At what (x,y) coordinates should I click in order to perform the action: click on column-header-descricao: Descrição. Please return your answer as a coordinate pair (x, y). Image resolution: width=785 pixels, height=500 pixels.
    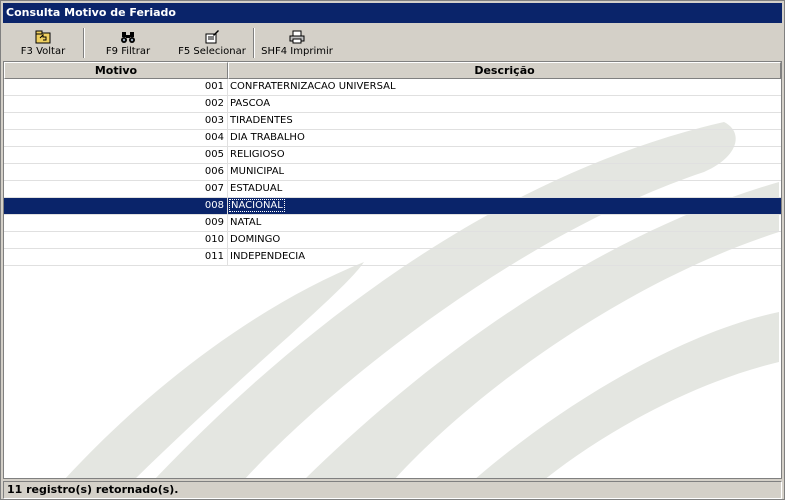
    Looking at the image, I should click on (504, 70).